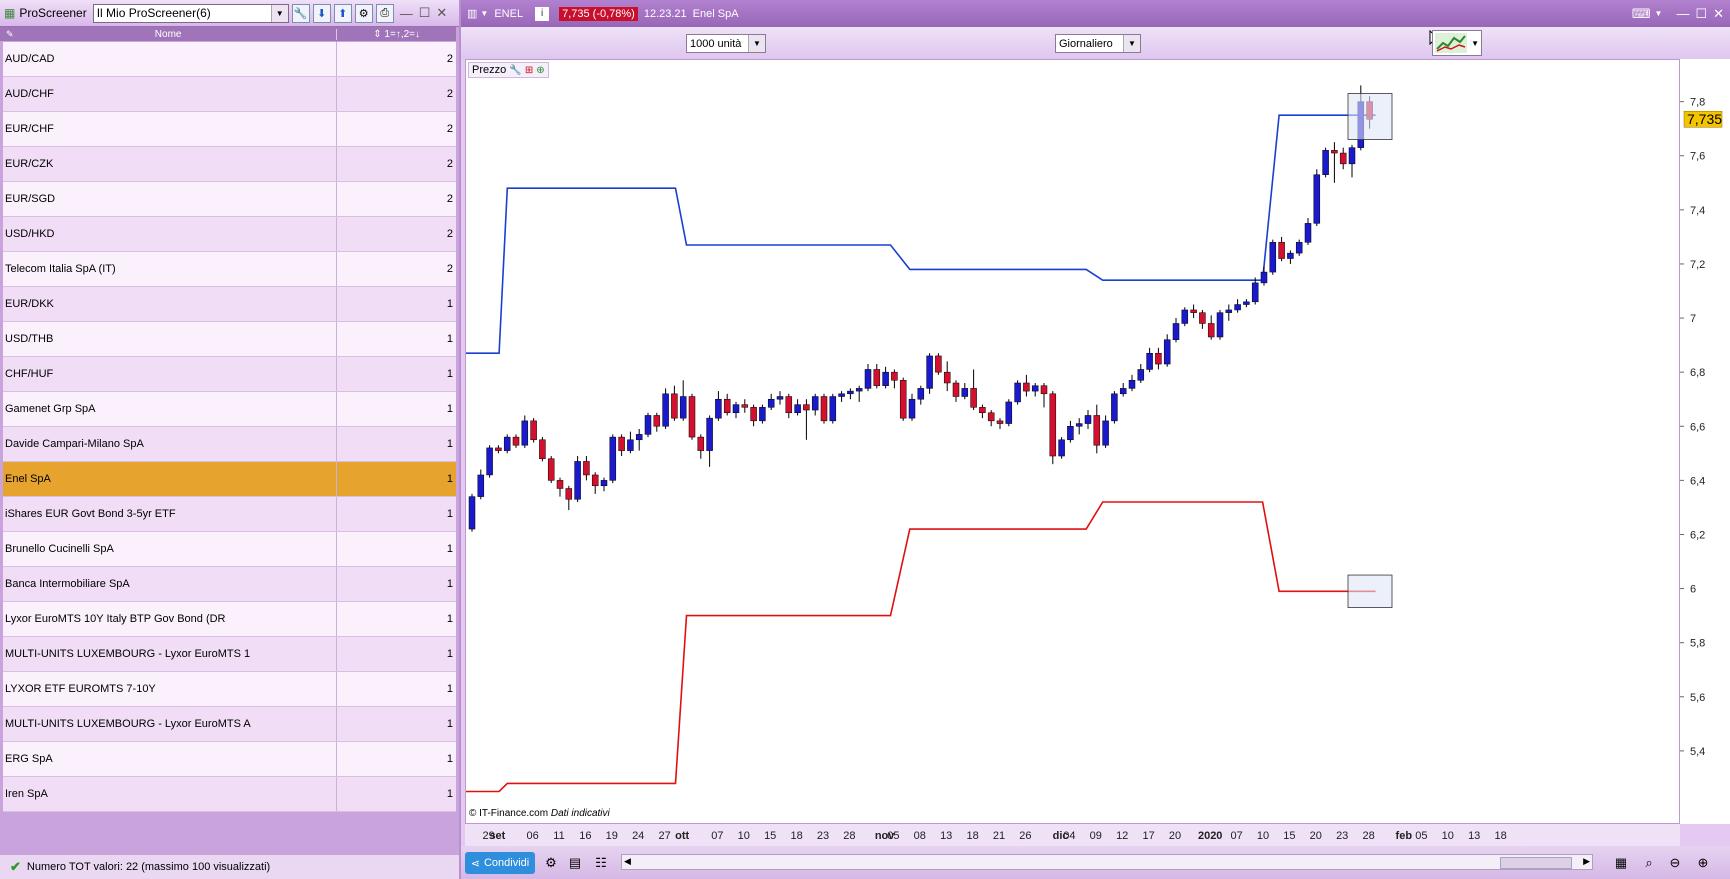 The width and height of the screenshot is (1730, 879). I want to click on quote-time: 12.23.21, so click(665, 13).